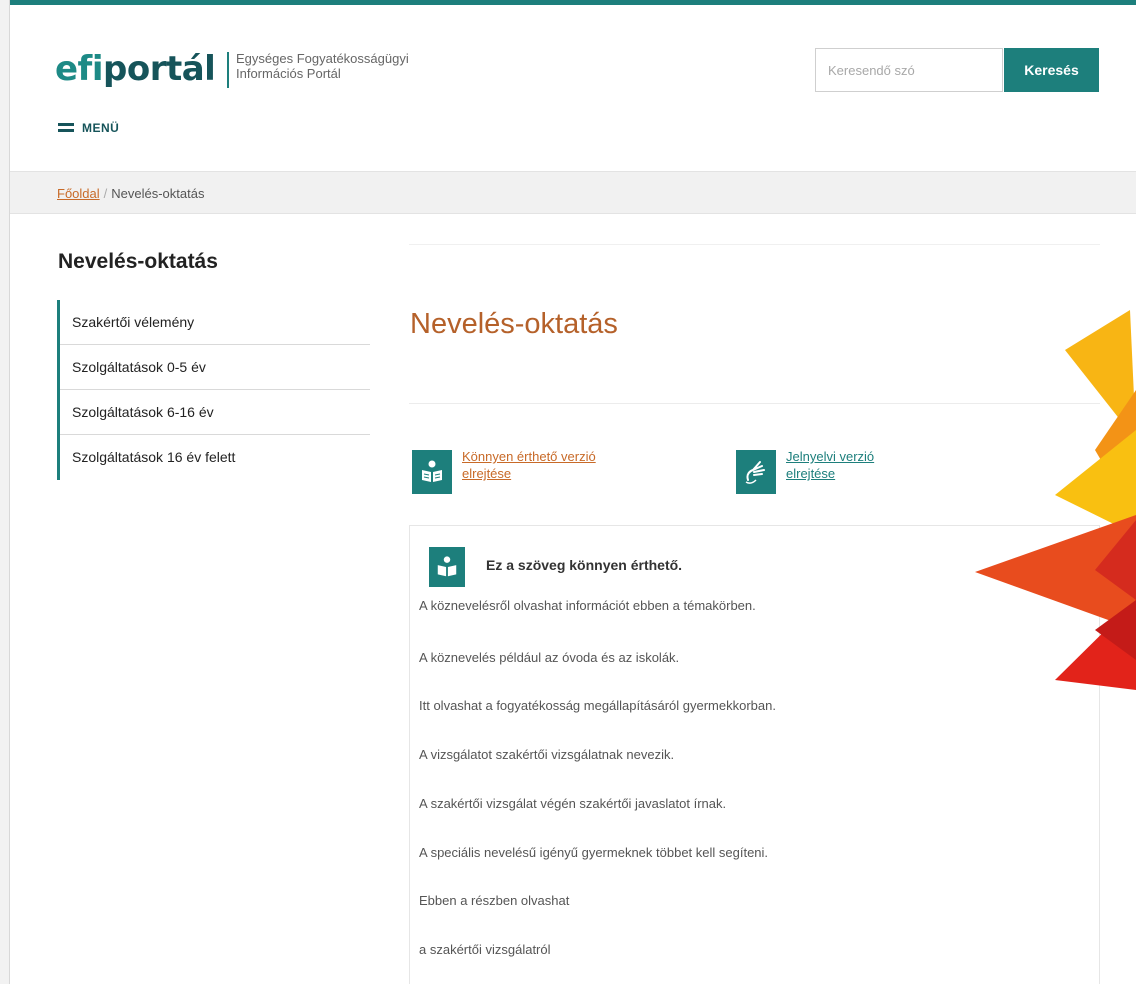 The height and width of the screenshot is (984, 1136). Describe the element at coordinates (66, 128) in the screenshot. I see `hamburger-icon` at that location.